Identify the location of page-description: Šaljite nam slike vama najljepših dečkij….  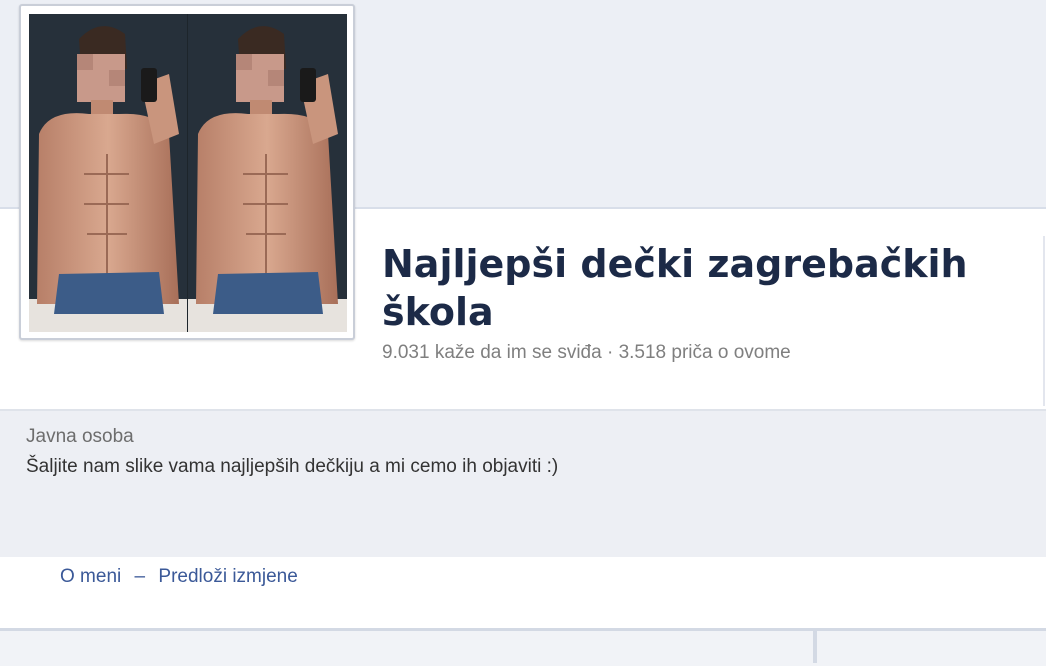
(292, 466).